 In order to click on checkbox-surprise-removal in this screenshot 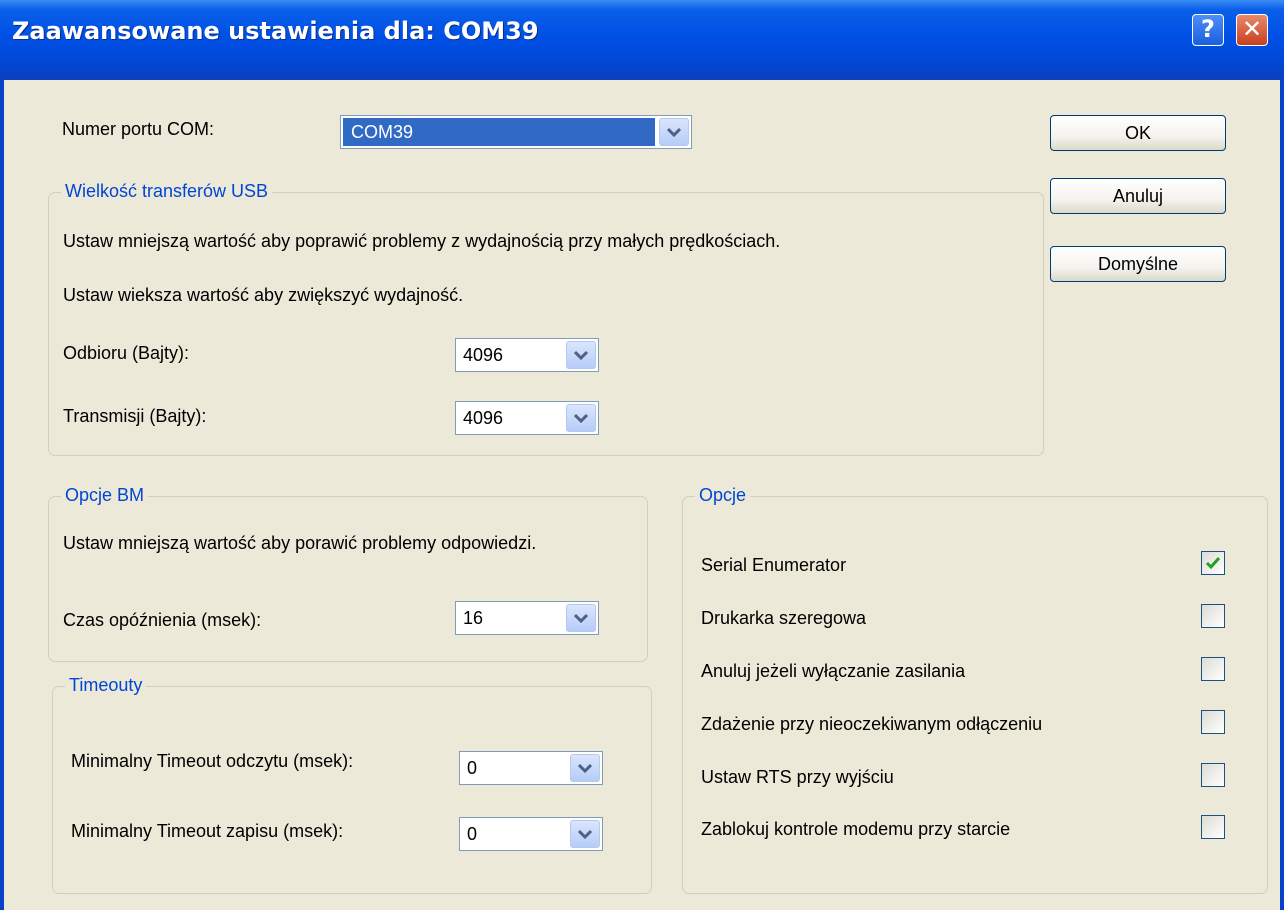, I will do `click(1213, 722)`.